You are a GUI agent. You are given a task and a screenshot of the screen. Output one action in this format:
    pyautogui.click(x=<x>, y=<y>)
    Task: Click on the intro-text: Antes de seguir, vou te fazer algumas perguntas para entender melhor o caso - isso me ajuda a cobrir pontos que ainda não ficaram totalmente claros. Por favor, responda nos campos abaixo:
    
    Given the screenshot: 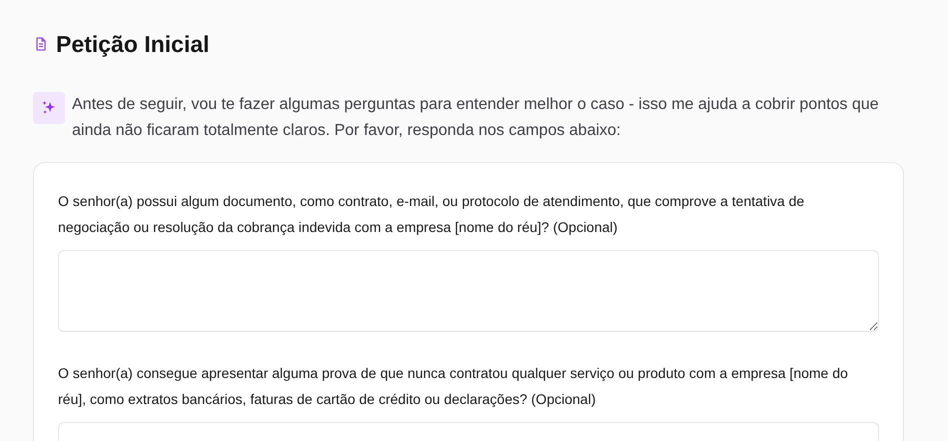 What is the action you would take?
    pyautogui.click(x=476, y=118)
    